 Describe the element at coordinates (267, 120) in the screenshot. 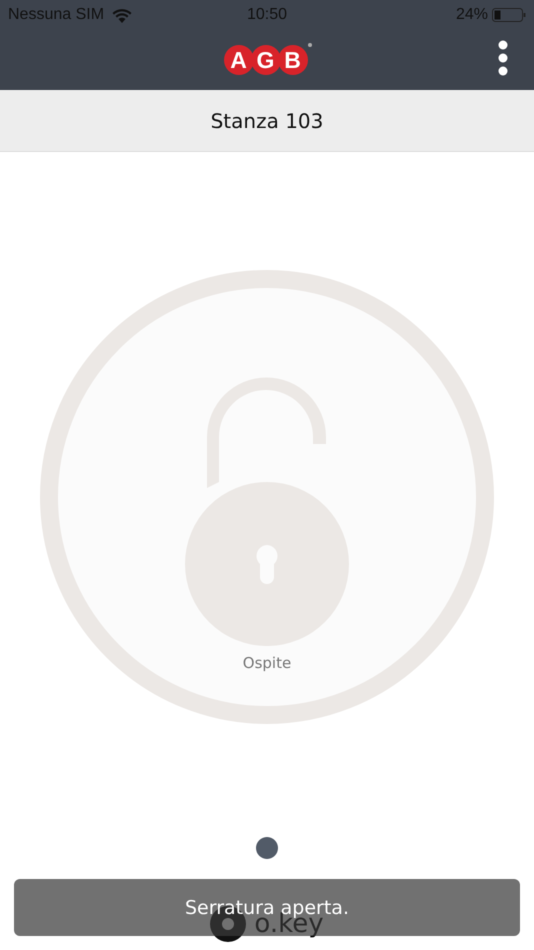

I see `room-title: Stanza 103` at that location.